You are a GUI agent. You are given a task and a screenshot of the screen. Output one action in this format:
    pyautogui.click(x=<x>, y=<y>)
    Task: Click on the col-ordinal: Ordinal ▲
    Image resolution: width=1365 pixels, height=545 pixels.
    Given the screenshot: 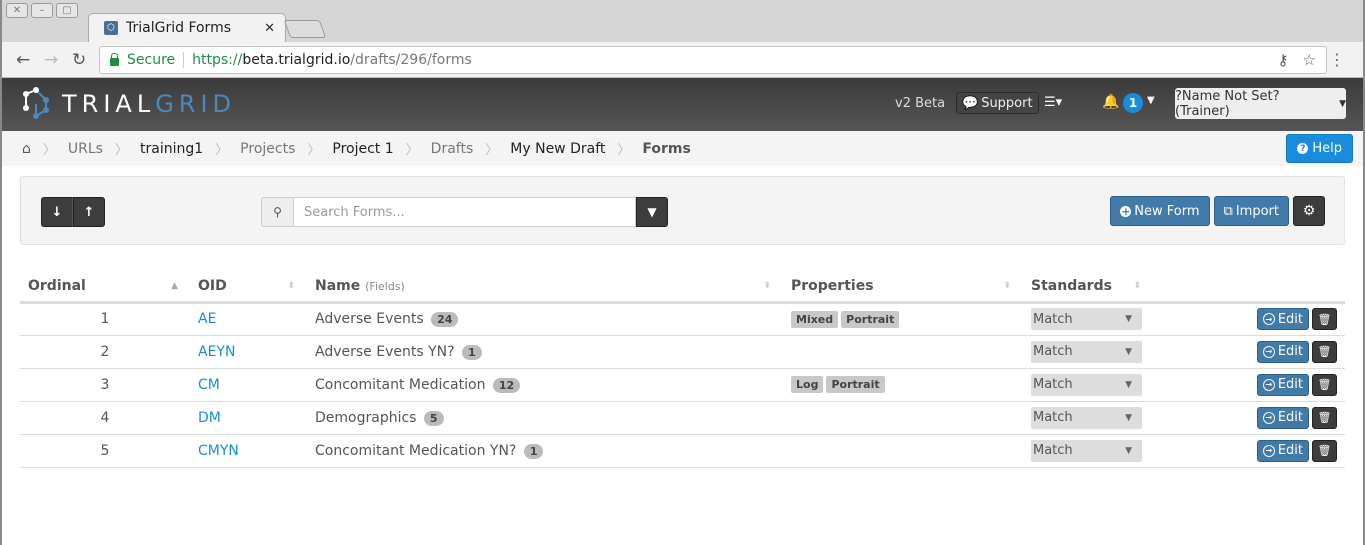 What is the action you would take?
    pyautogui.click(x=105, y=288)
    